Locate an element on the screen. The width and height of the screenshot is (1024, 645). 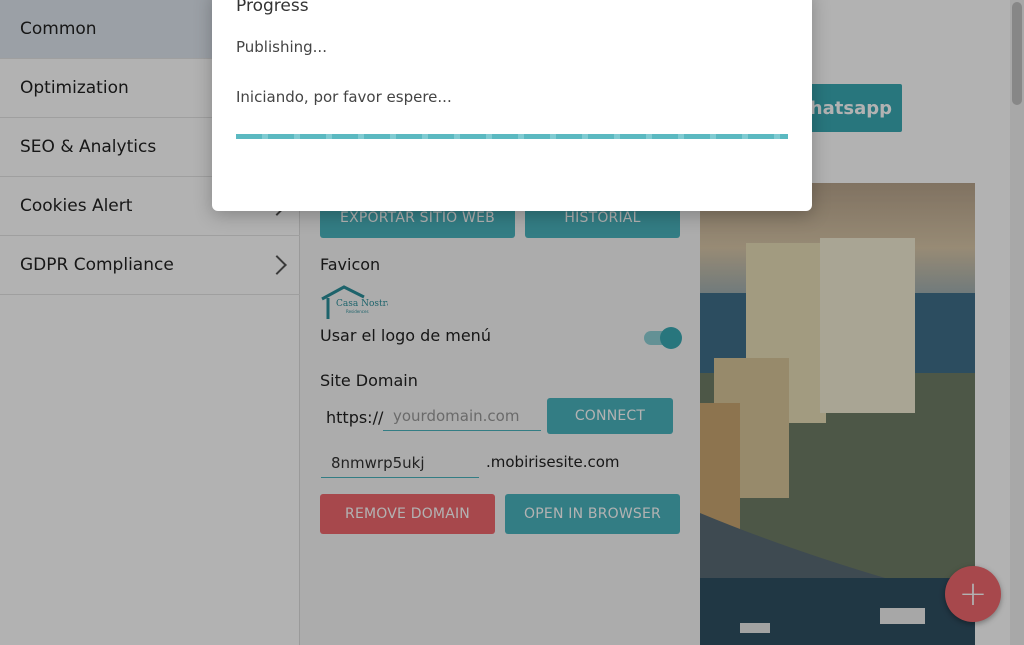
progress-bar is located at coordinates (512, 136).